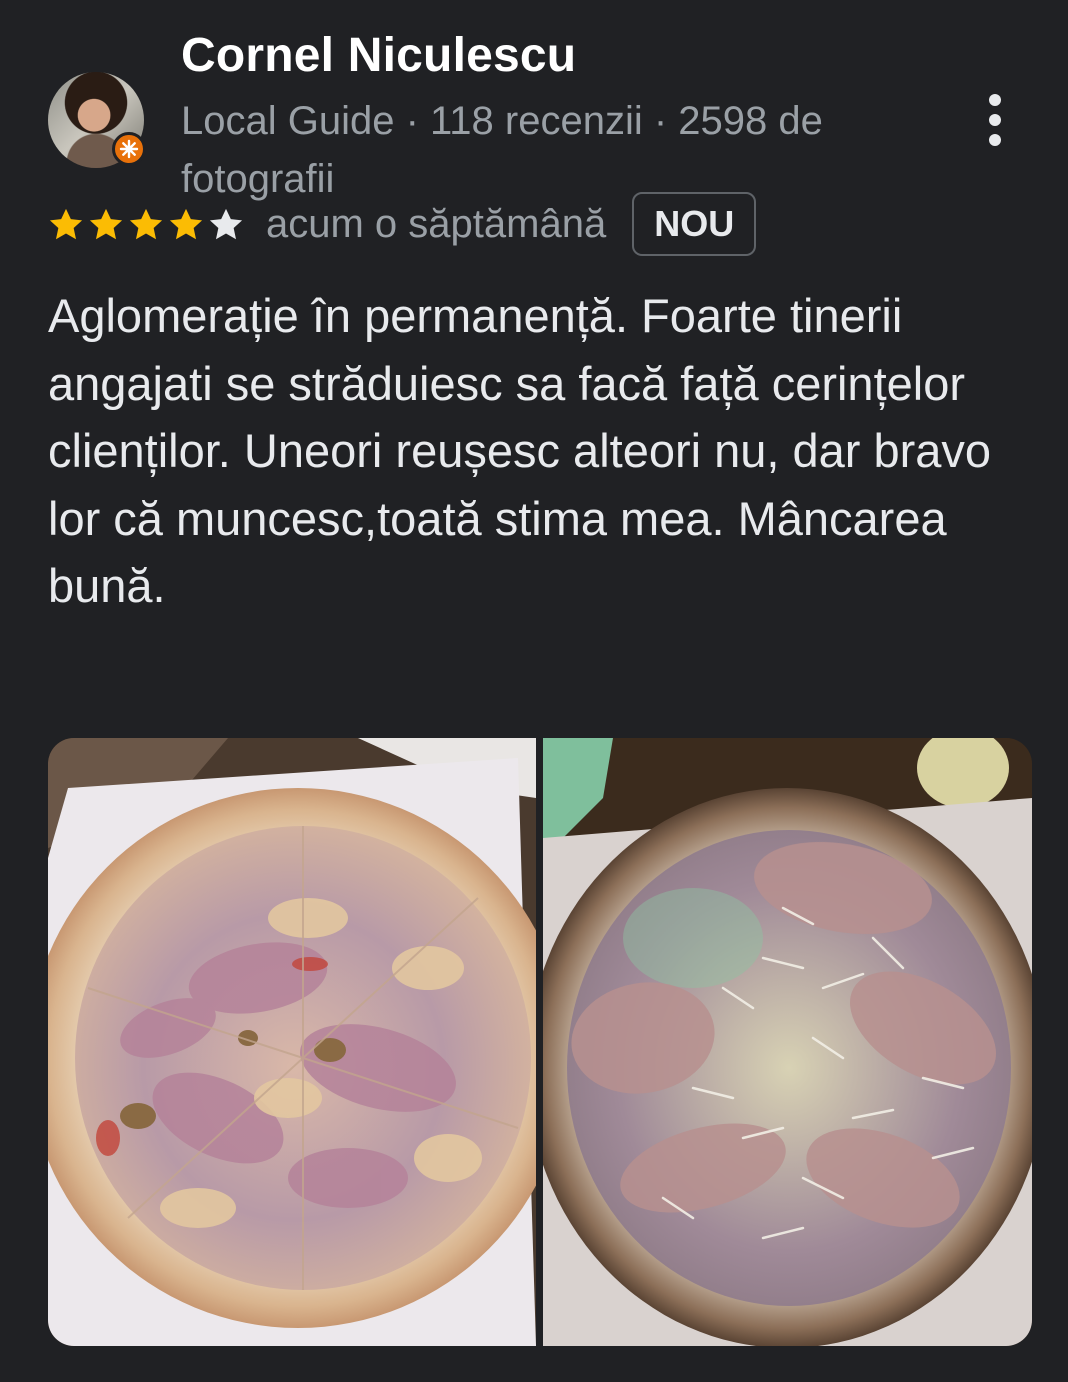 The height and width of the screenshot is (1382, 1068). I want to click on rating-row: acum o săptămână NOU, so click(402, 224).